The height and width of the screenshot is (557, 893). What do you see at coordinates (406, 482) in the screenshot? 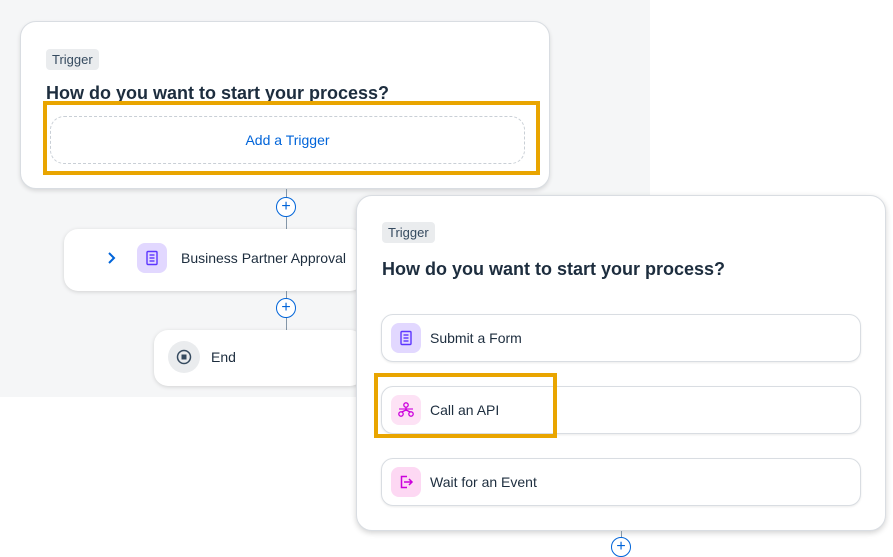
I see `event-icon` at bounding box center [406, 482].